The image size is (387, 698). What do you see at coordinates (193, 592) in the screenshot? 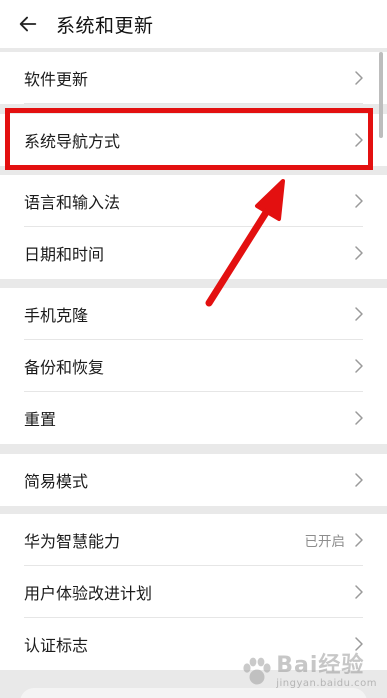
I see `setting-ux-improvement: 用户体验改进计划` at bounding box center [193, 592].